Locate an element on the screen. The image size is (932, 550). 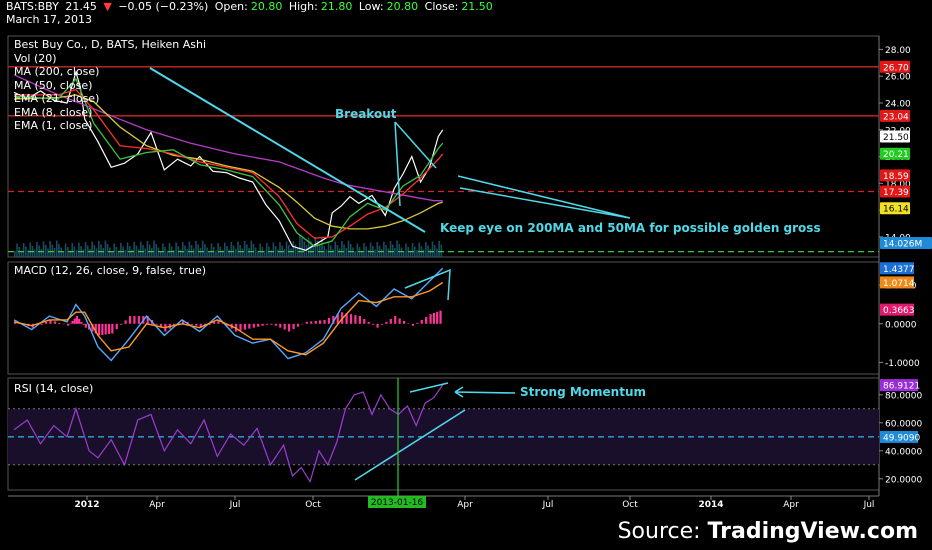
y-tick-label: 0.0000 is located at coordinates (901, 325).